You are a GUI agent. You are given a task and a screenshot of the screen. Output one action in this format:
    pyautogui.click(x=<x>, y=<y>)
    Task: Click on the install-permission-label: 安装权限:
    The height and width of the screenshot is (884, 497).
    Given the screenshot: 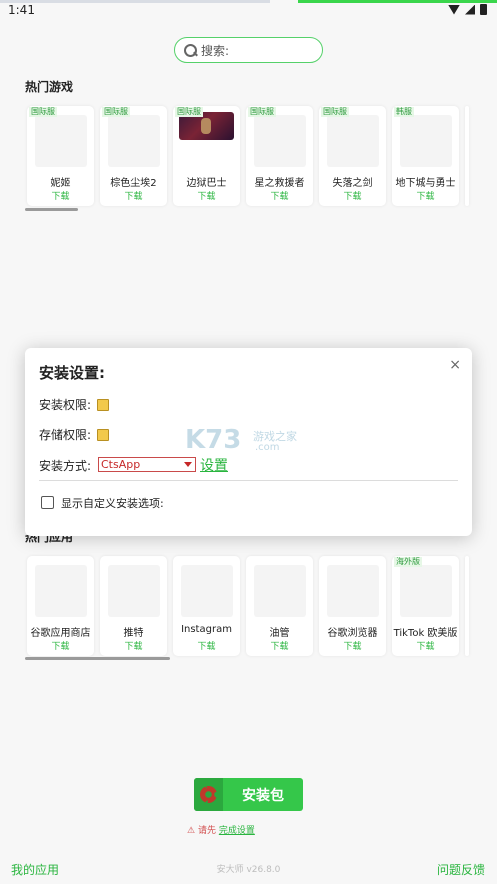 What is the action you would take?
    pyautogui.click(x=65, y=405)
    